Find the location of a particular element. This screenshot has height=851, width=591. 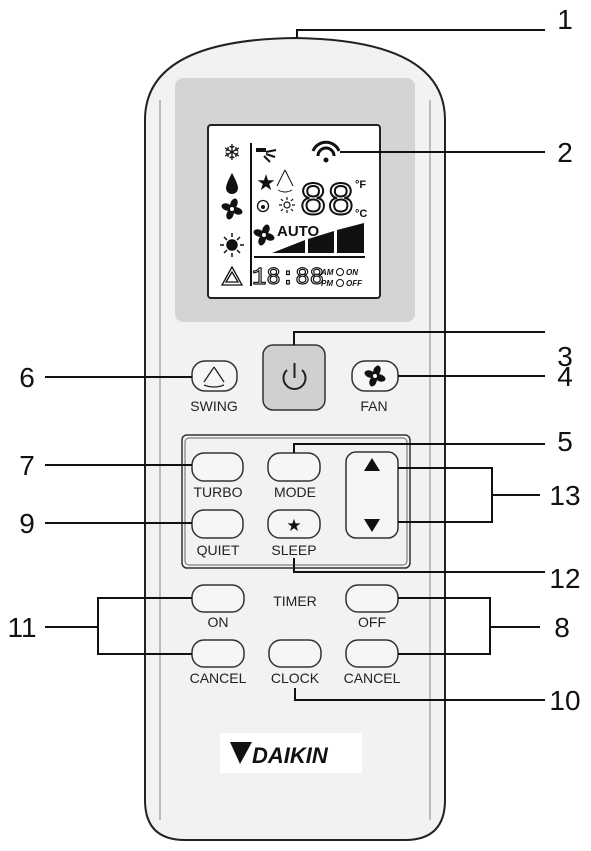

callout-13: 13 is located at coordinates (564, 495).